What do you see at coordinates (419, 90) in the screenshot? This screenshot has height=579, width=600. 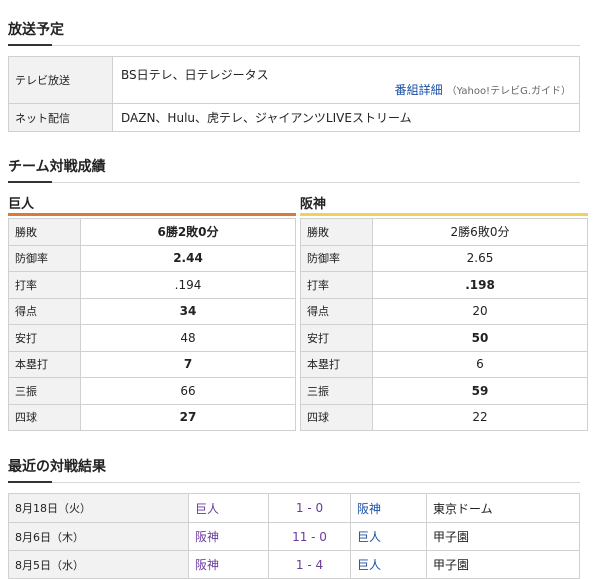 I see `program-detail-link: 番組詳細` at bounding box center [419, 90].